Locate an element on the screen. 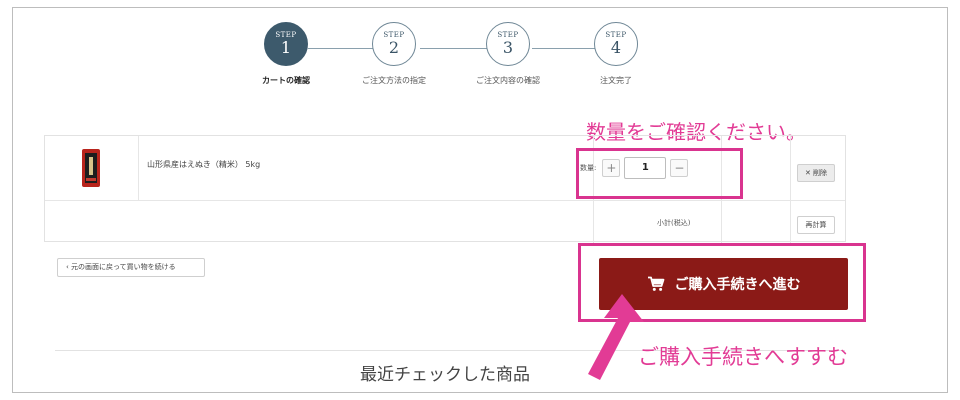 The image size is (960, 400). step-label: カートの確認 is located at coordinates (286, 80).